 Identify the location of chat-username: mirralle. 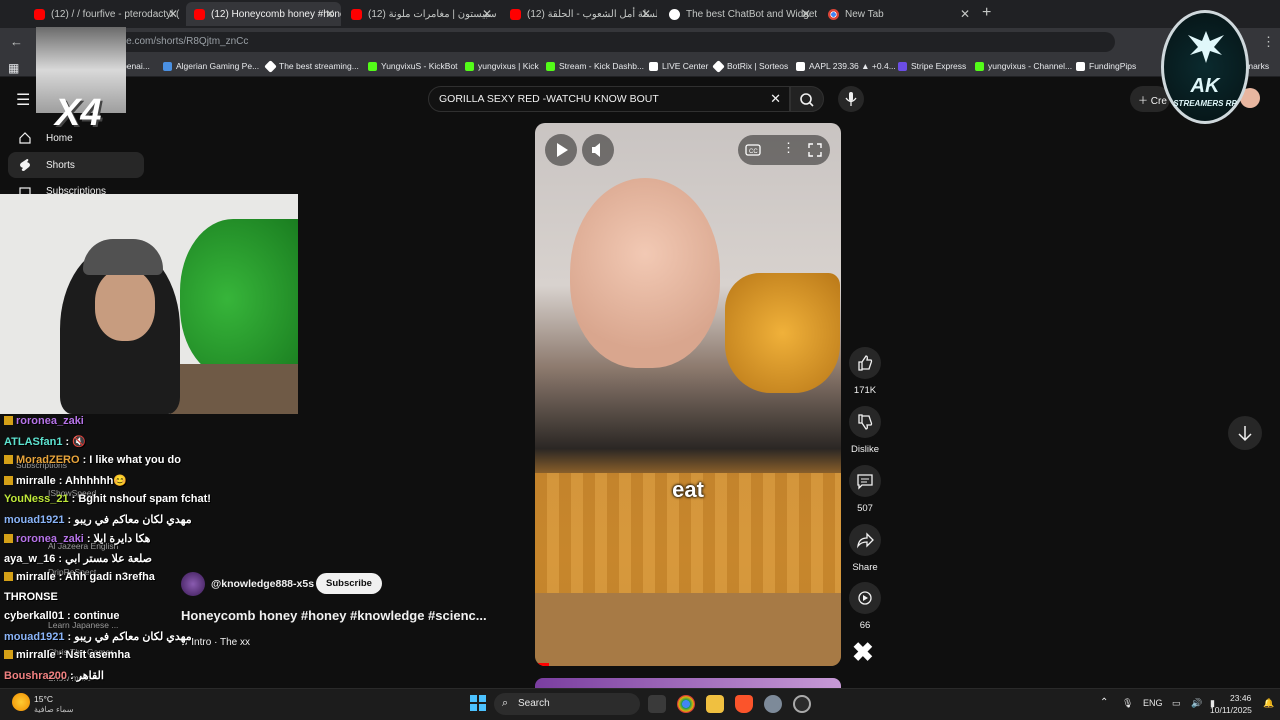
(36, 480).